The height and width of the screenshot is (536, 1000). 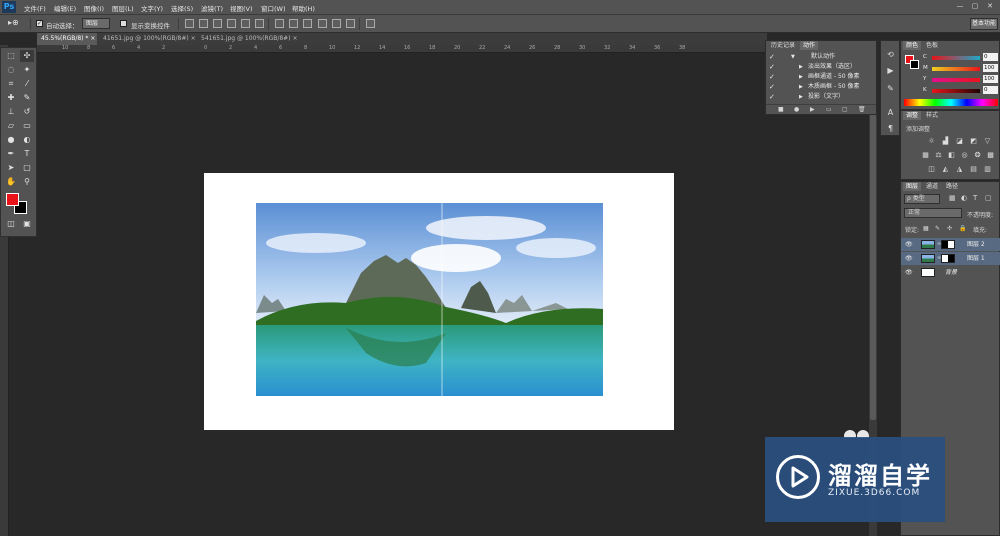 What do you see at coordinates (189, 23) in the screenshot?
I see `align-top-icon` at bounding box center [189, 23].